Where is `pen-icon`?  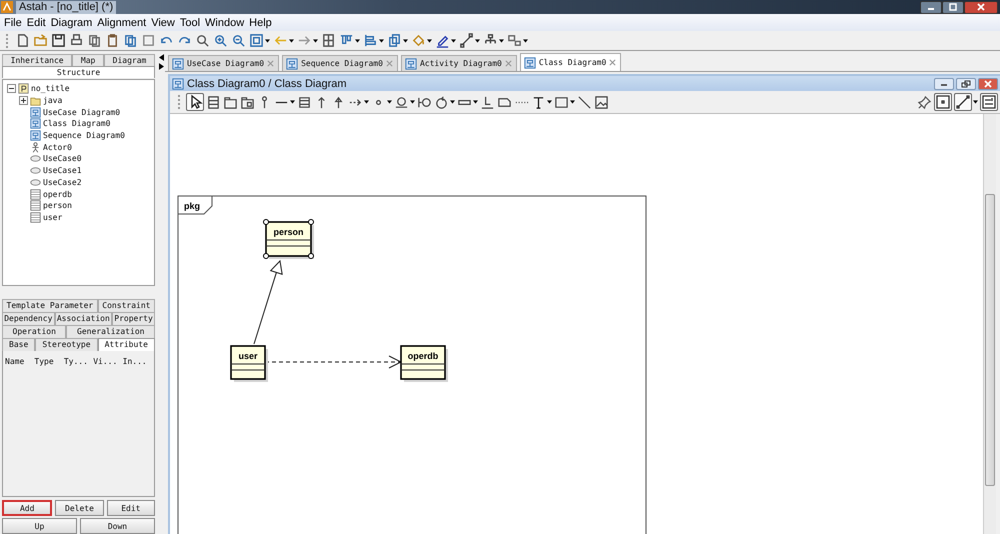
pen-icon is located at coordinates (442, 40).